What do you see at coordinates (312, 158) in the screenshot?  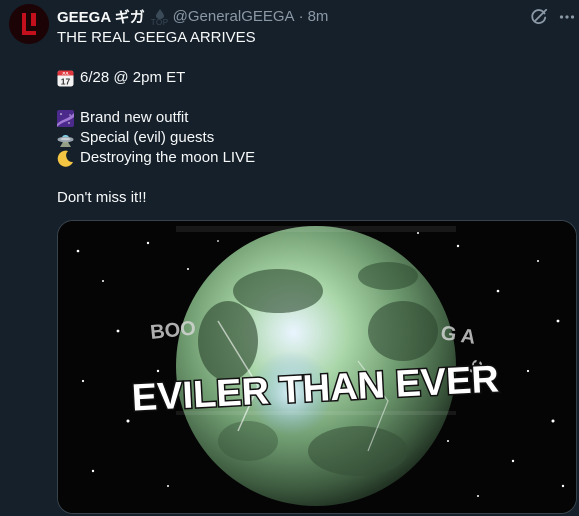 I see `bullet-moon: Destroying the moon LIVE` at bounding box center [312, 158].